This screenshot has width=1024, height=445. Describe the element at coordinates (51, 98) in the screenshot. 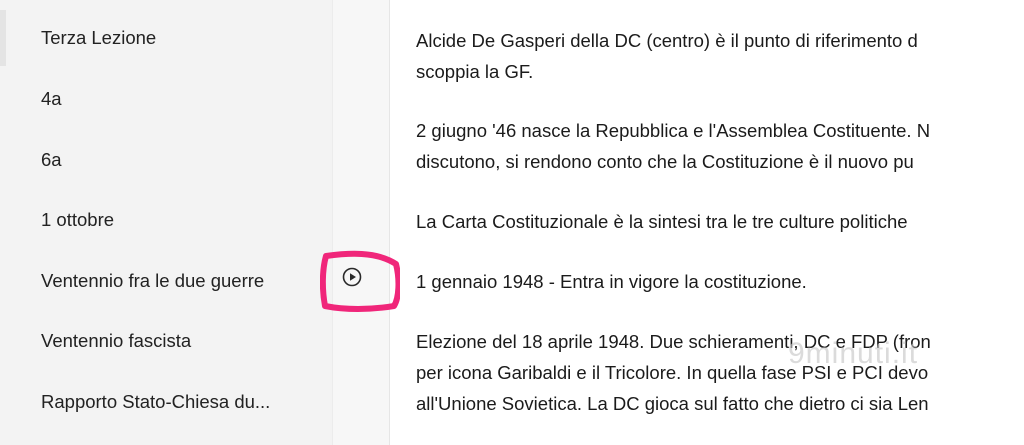

I see `page-item-label: 4a` at that location.